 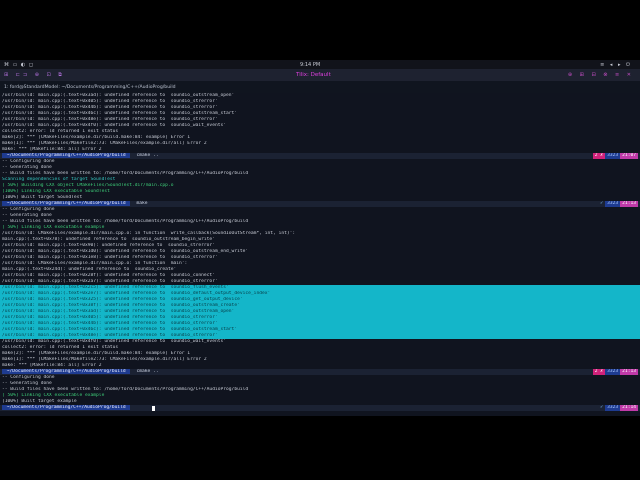 What do you see at coordinates (601, 75) in the screenshot?
I see `window-control-icons: ⊕ ⊞ ⊟ ⊗ ≡ ✕` at bounding box center [601, 75].